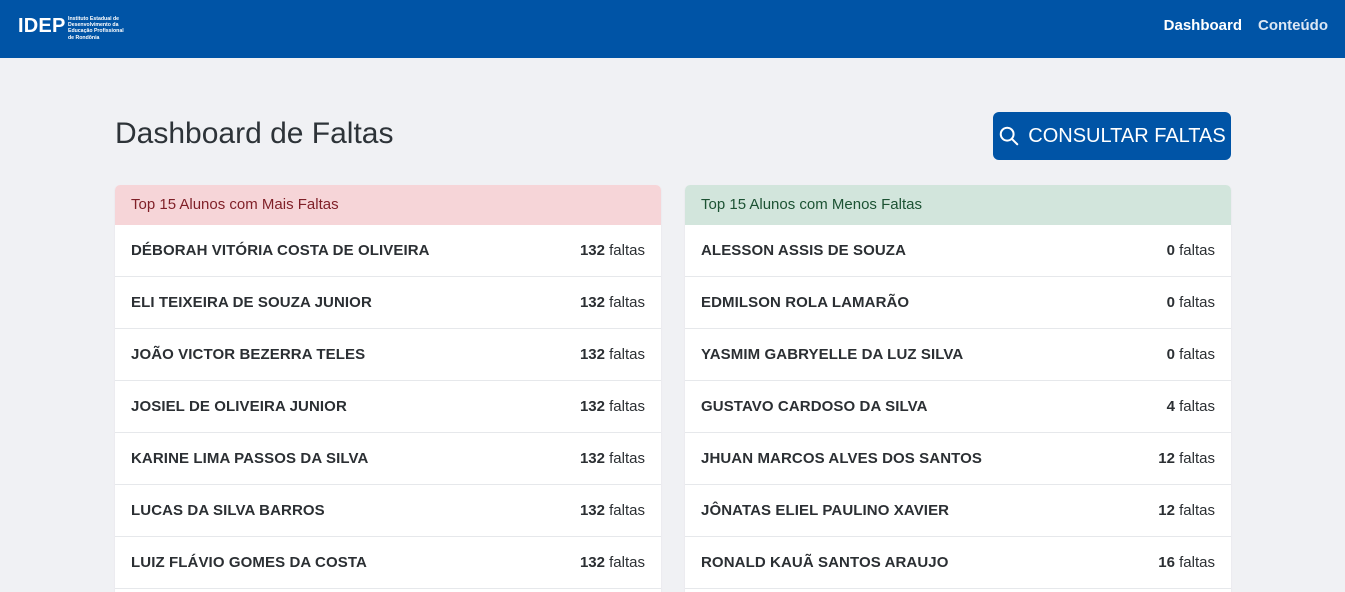 Image resolution: width=1345 pixels, height=592 pixels. Describe the element at coordinates (254, 133) in the screenshot. I see `page-title: Dashboard de Faltas` at that location.